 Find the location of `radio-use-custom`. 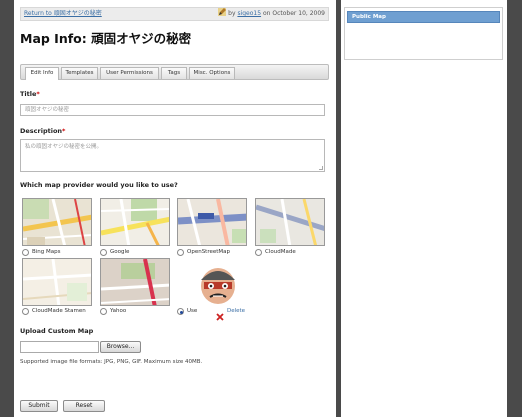

radio-use-custom is located at coordinates (180, 311).